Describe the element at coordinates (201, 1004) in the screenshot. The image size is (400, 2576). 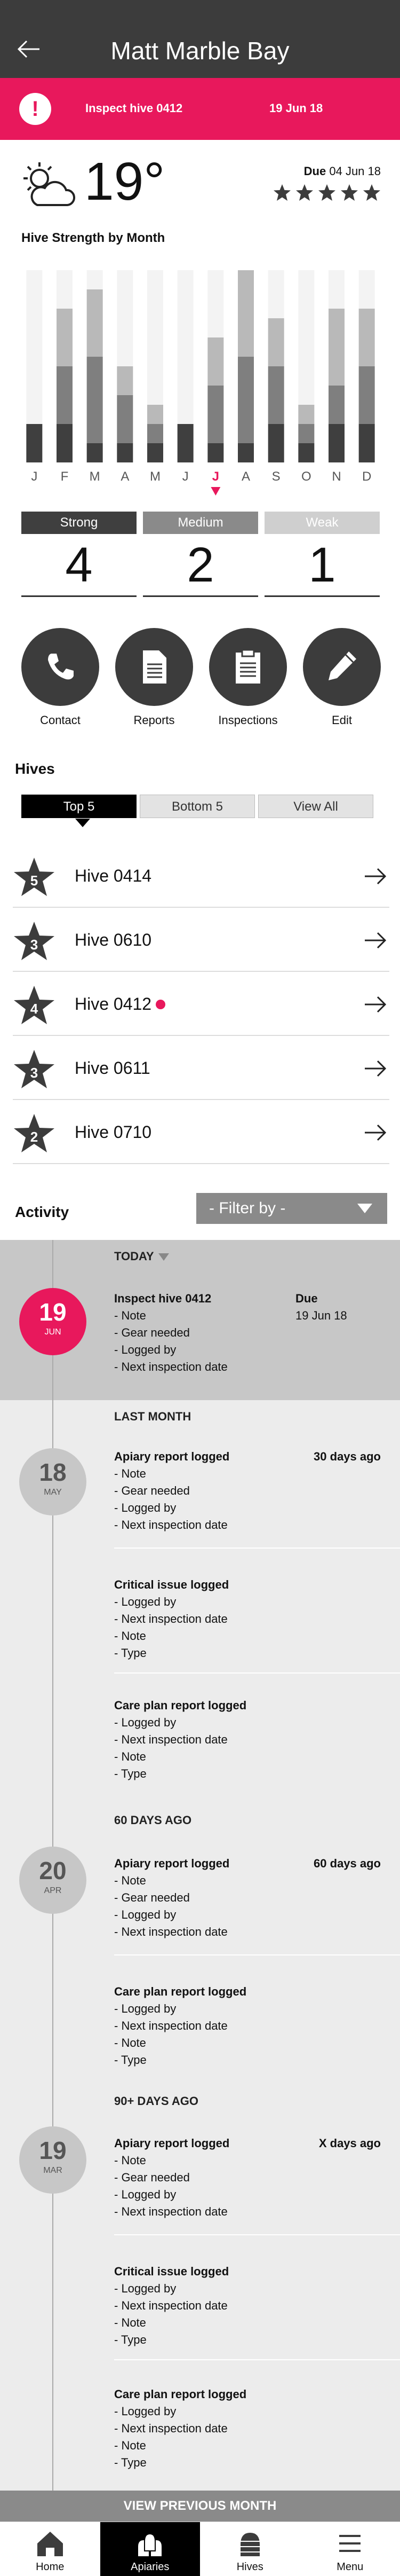
I see `hive-row: 4 Hive 0412` at that location.